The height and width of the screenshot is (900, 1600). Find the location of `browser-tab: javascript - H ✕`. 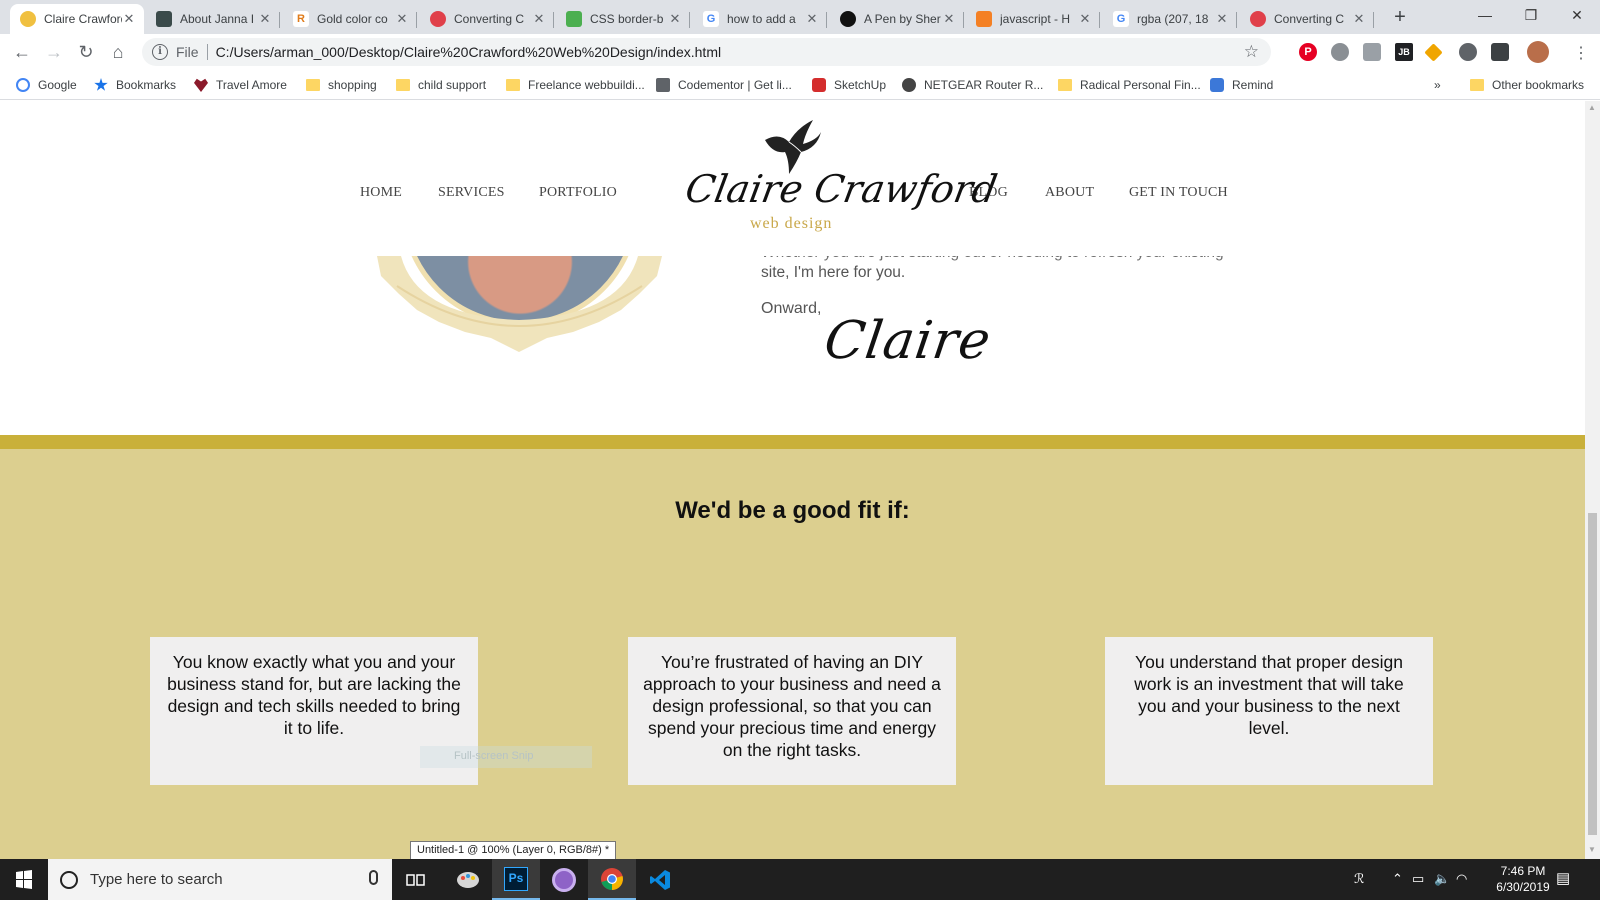

browser-tab: javascript - H ✕ is located at coordinates (1033, 19).